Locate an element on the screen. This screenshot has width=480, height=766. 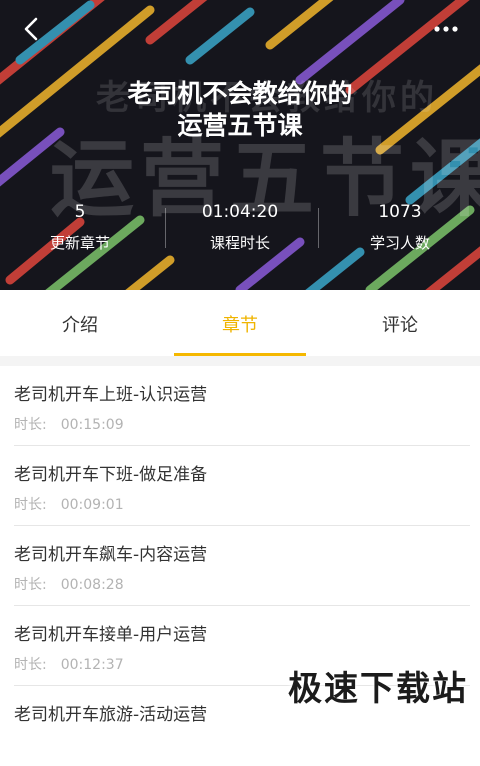
chapter-meta: 时长: 00:09:01 is located at coordinates (69, 504).